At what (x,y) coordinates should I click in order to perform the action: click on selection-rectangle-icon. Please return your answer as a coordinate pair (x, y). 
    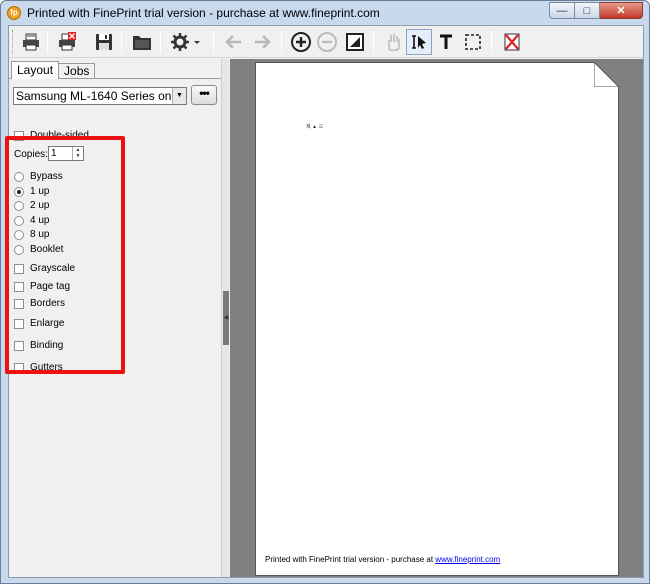
    Looking at the image, I should click on (473, 42).